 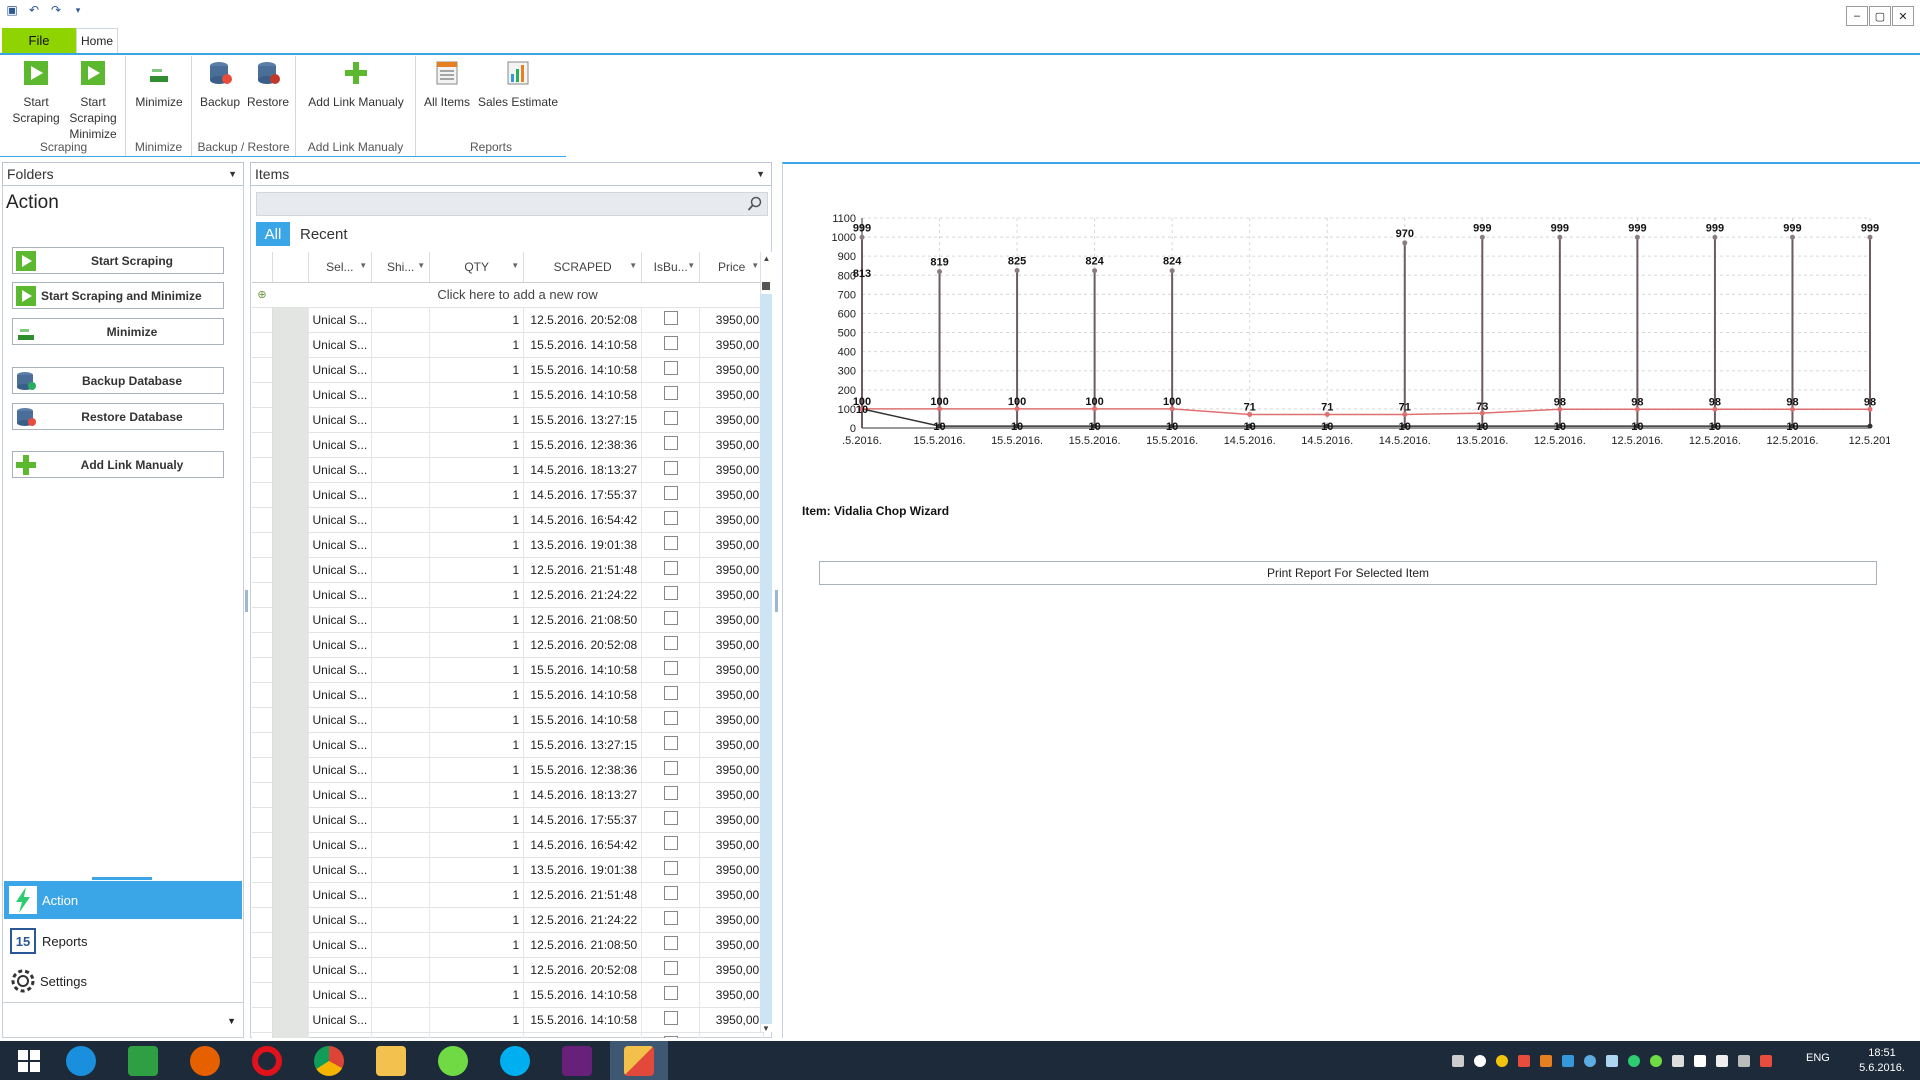 I want to click on restore-database-button: Restore Database, so click(x=118, y=416).